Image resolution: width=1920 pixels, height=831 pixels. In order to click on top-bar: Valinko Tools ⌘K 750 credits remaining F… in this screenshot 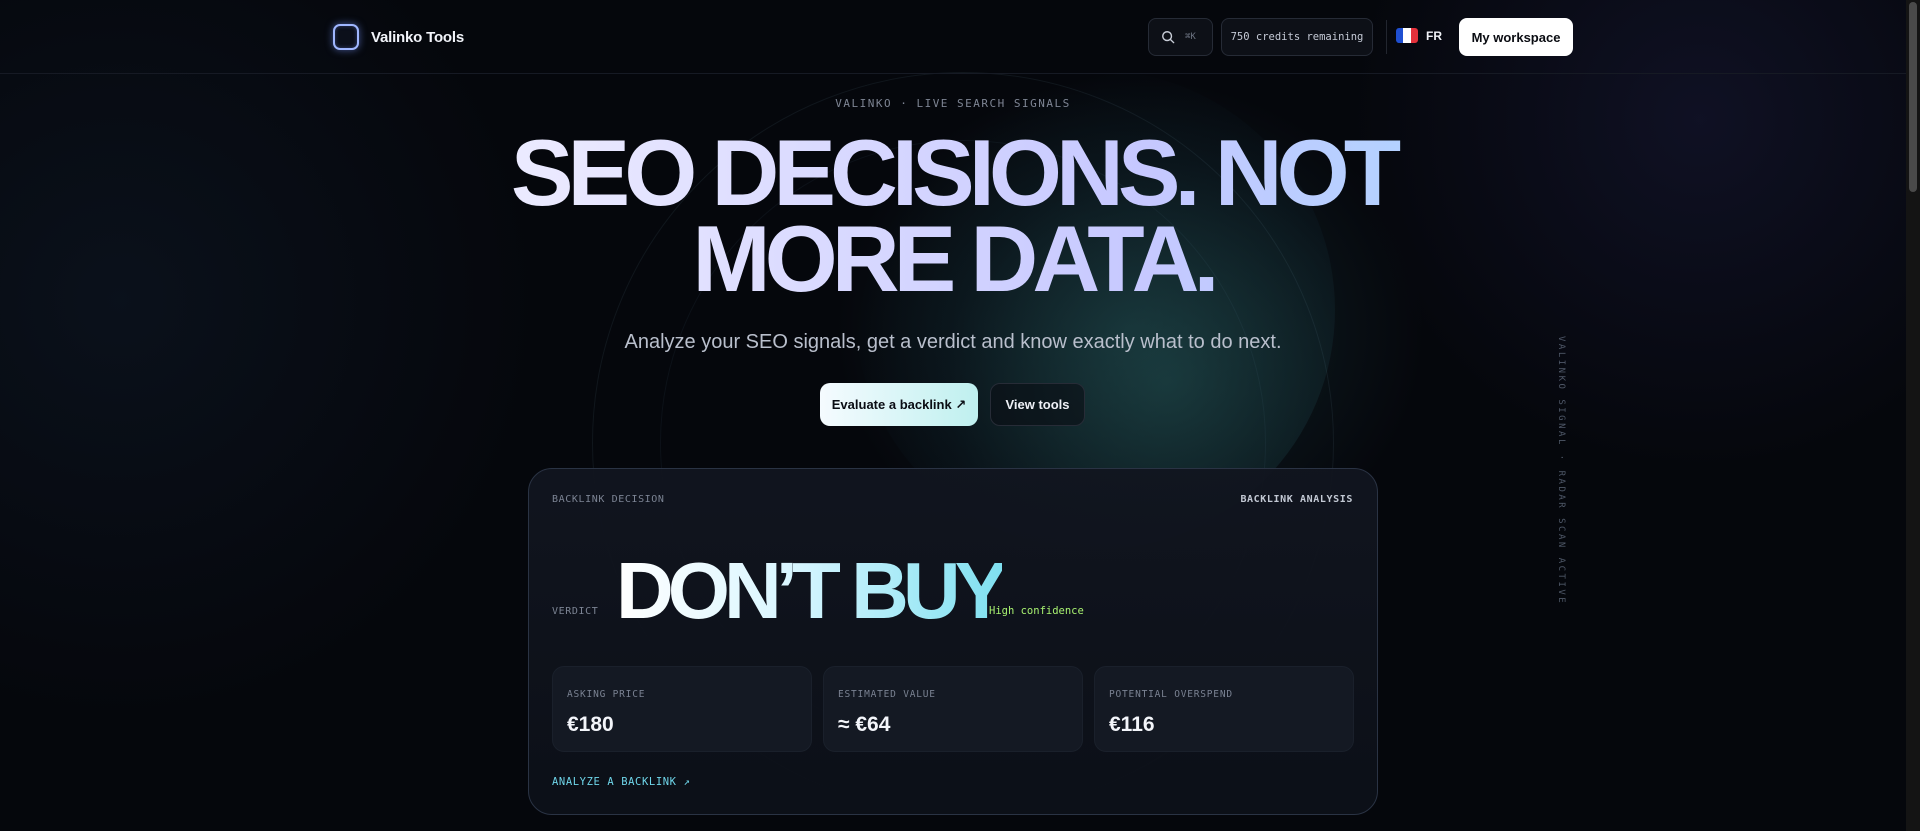, I will do `click(953, 37)`.